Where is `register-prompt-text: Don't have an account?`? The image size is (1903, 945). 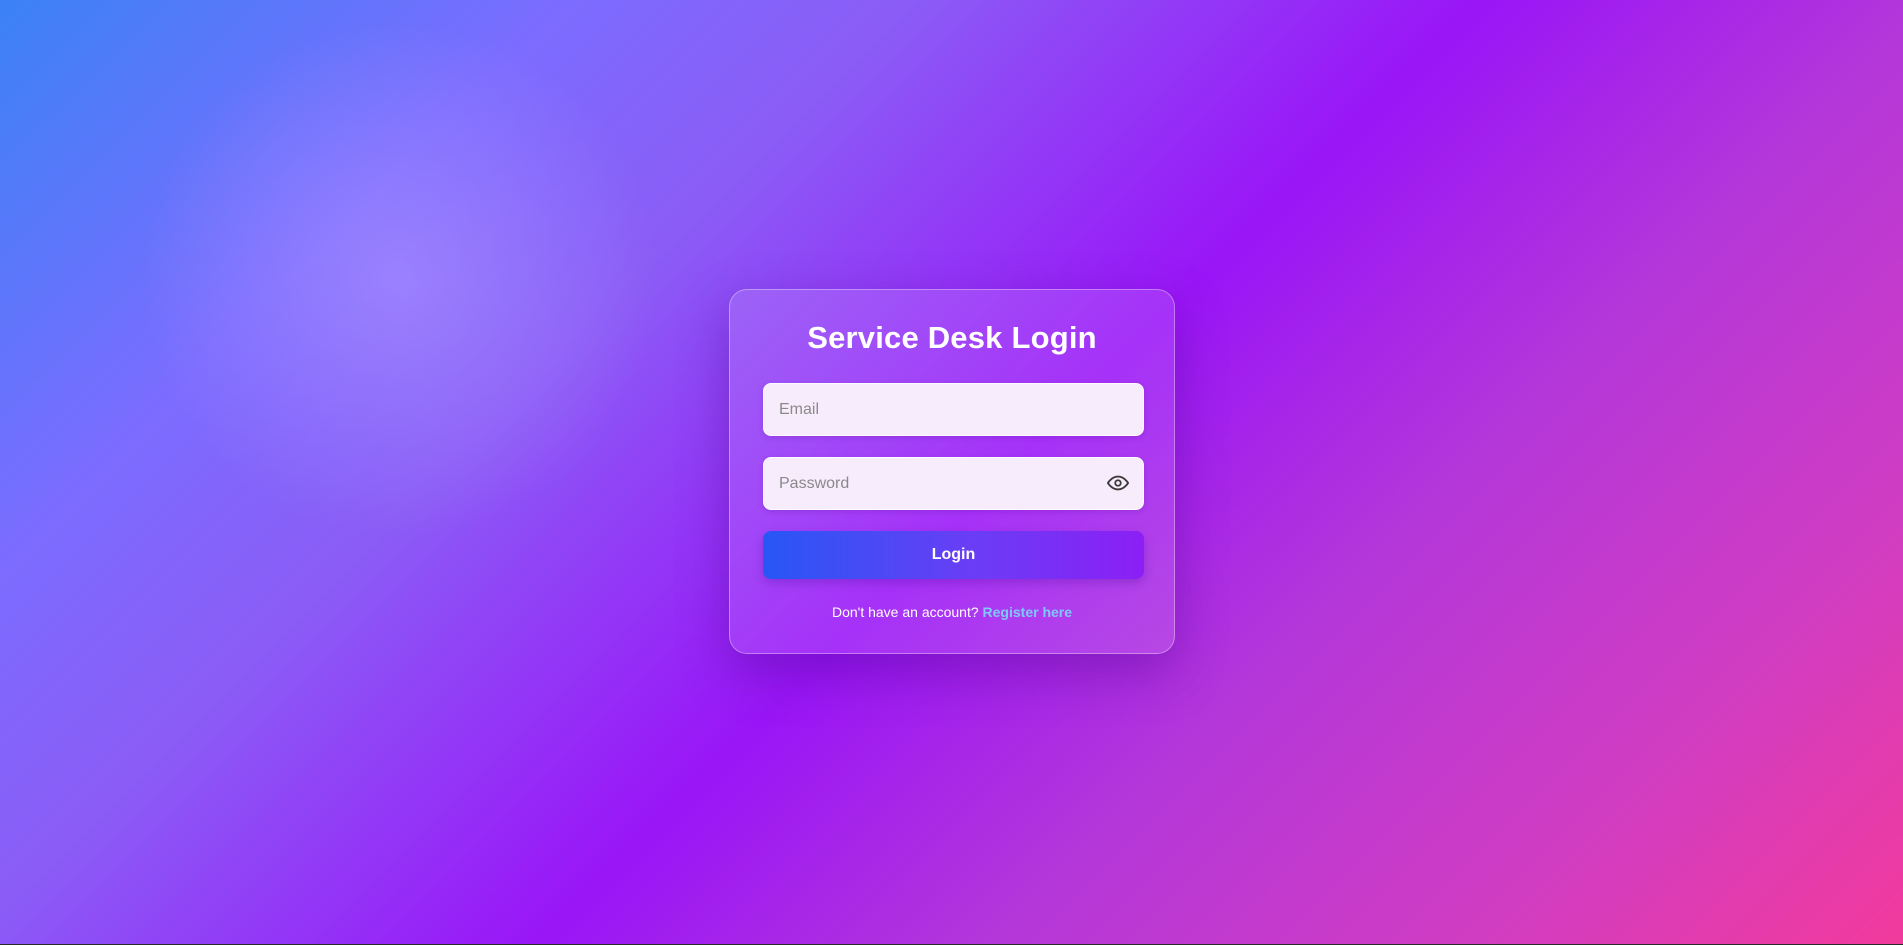
register-prompt-text: Don't have an account? is located at coordinates (905, 612).